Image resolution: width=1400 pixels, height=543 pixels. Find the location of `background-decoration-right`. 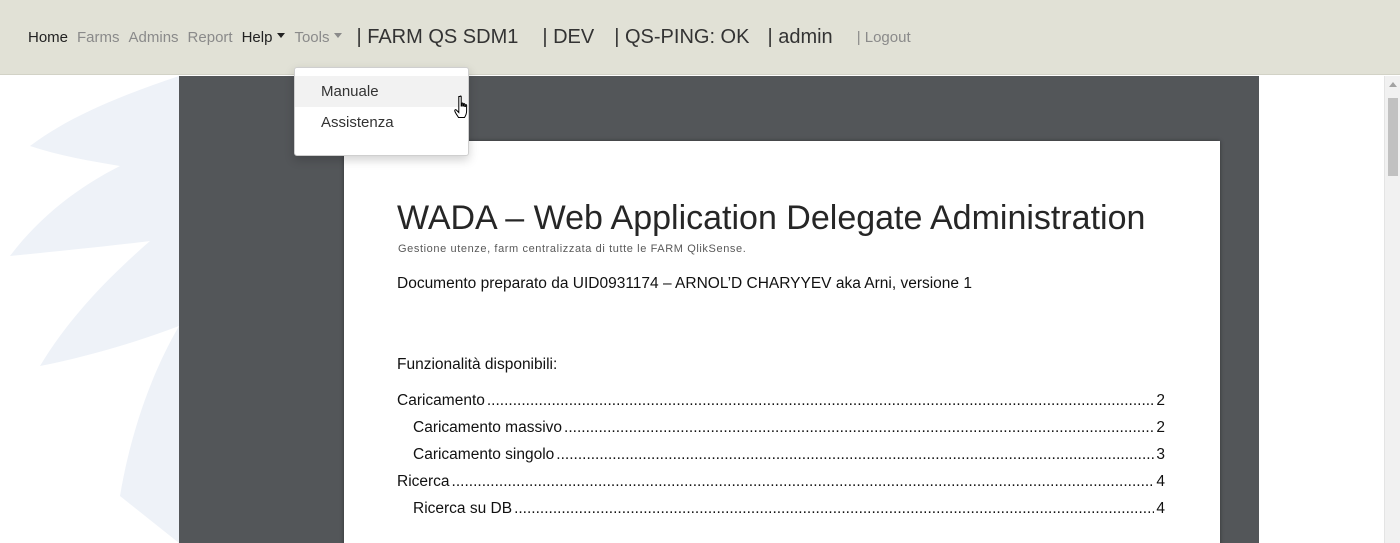

background-decoration-right is located at coordinates (1321, 309).